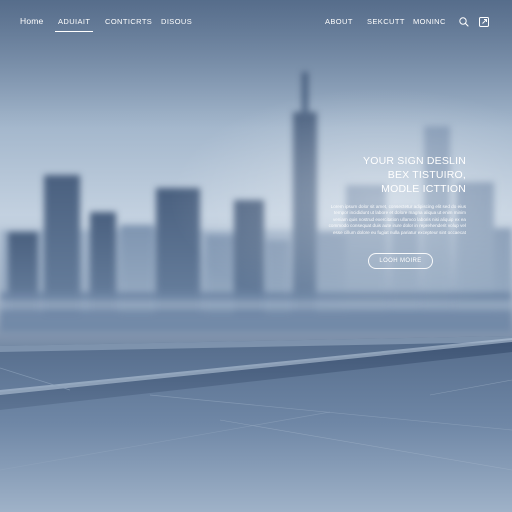  What do you see at coordinates (176, 21) in the screenshot?
I see `nav-item-disous: DISOUS` at bounding box center [176, 21].